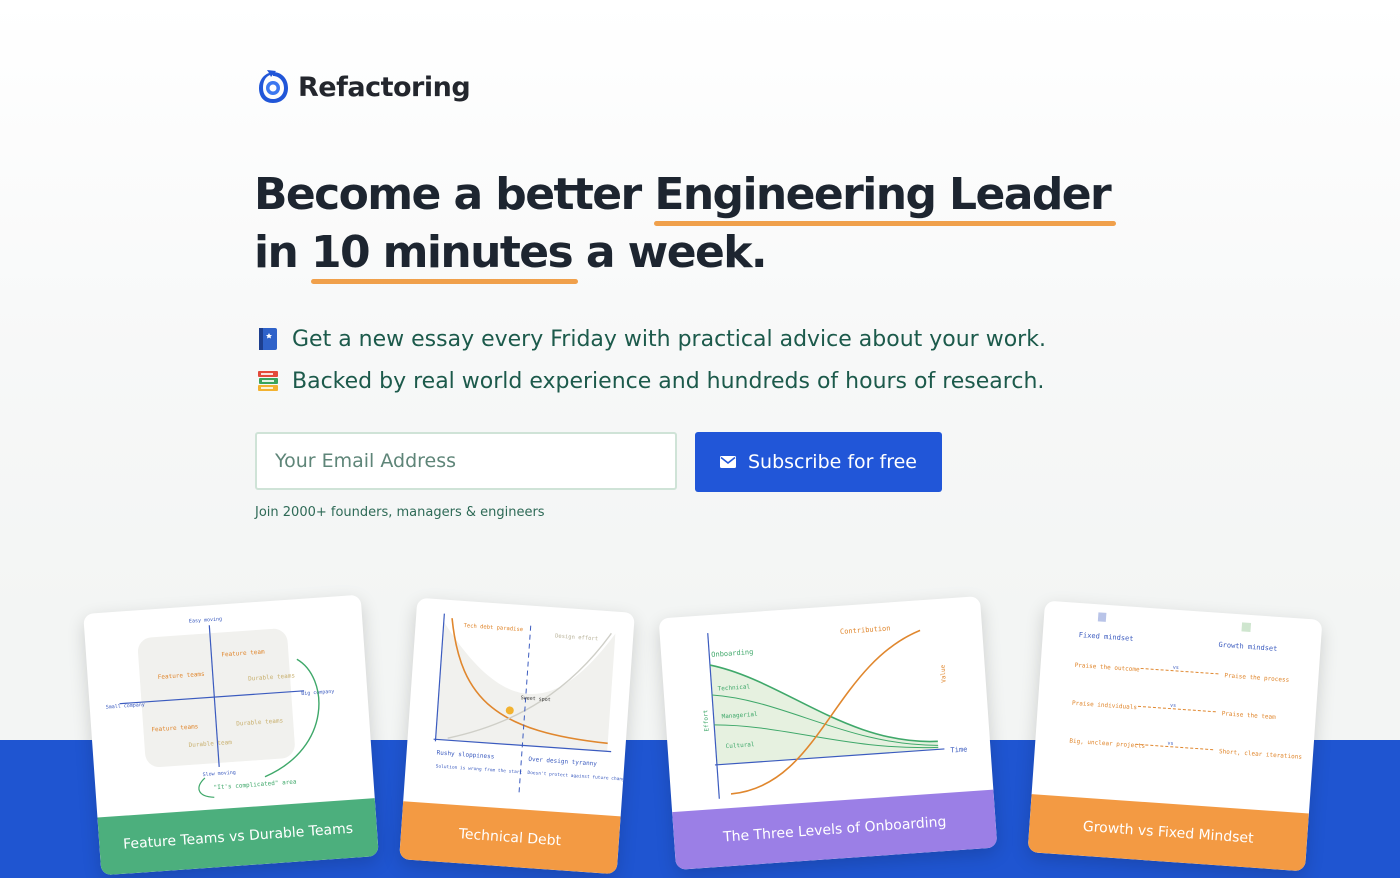  What do you see at coordinates (1105, 706) in the screenshot?
I see `fixed-item: Praise individuals` at bounding box center [1105, 706].